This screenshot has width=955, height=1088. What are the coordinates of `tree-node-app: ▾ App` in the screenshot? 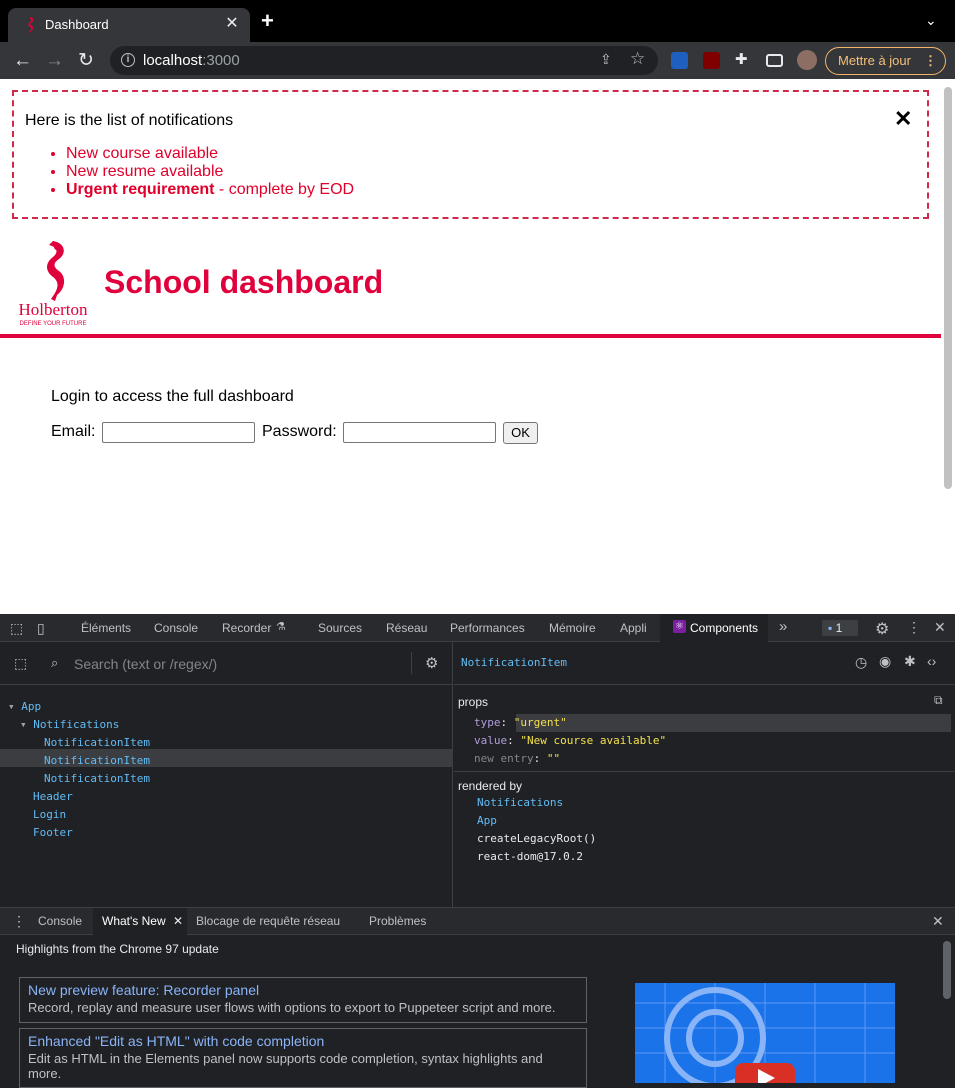 It's located at (24, 706).